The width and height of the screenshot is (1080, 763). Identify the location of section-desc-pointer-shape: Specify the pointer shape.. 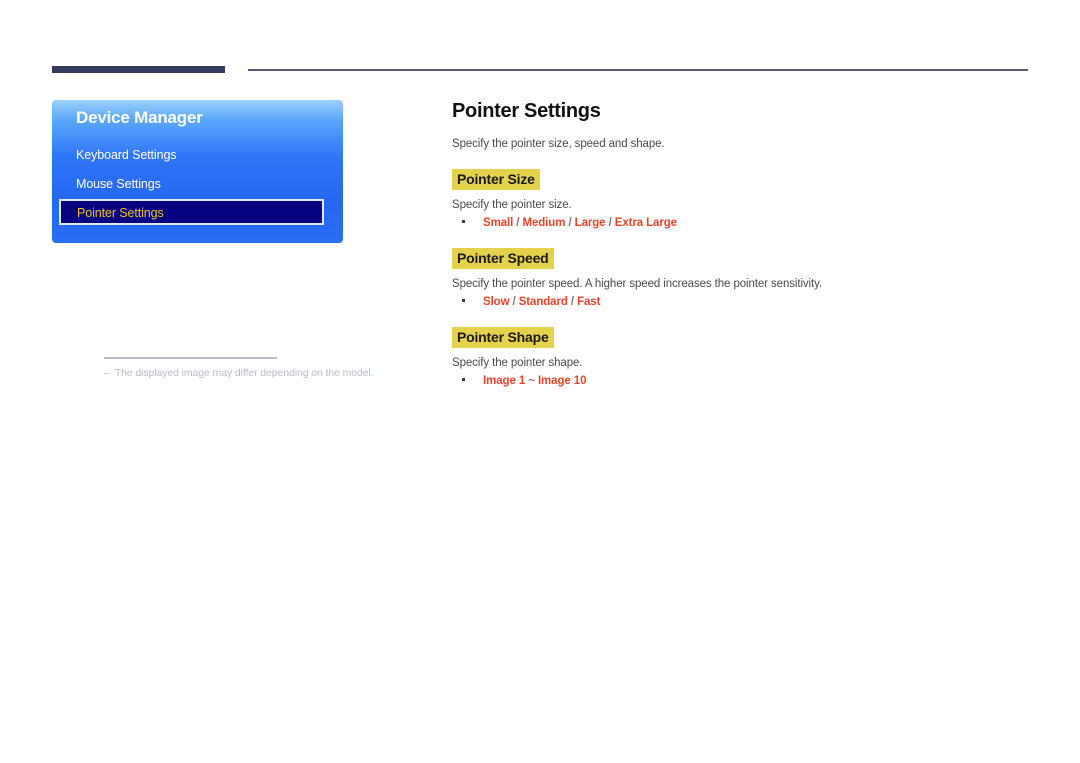
(517, 363).